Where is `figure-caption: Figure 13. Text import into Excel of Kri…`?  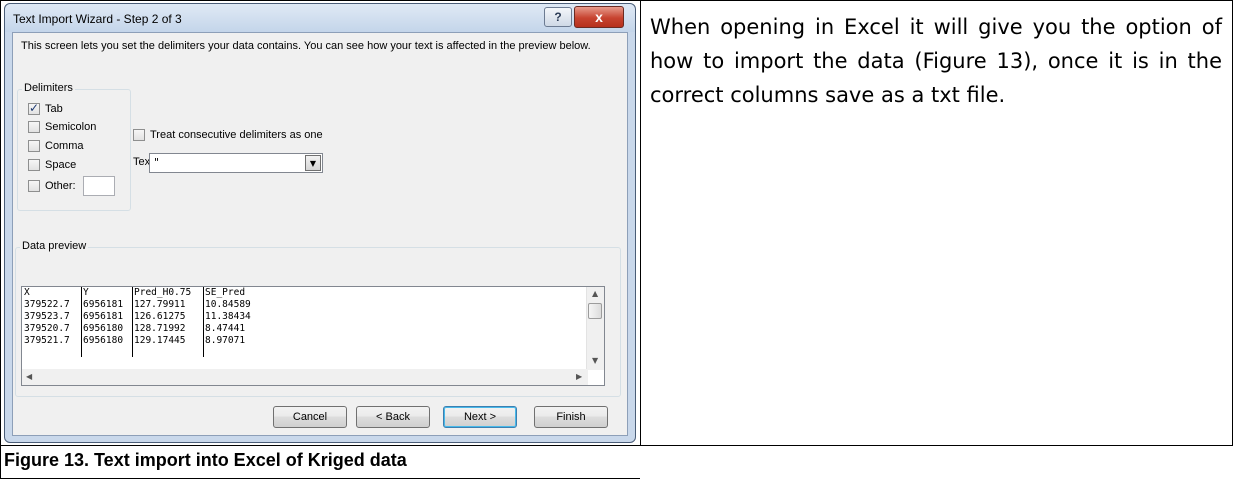
figure-caption: Figure 13. Text import into Excel of Kri… is located at coordinates (205, 460).